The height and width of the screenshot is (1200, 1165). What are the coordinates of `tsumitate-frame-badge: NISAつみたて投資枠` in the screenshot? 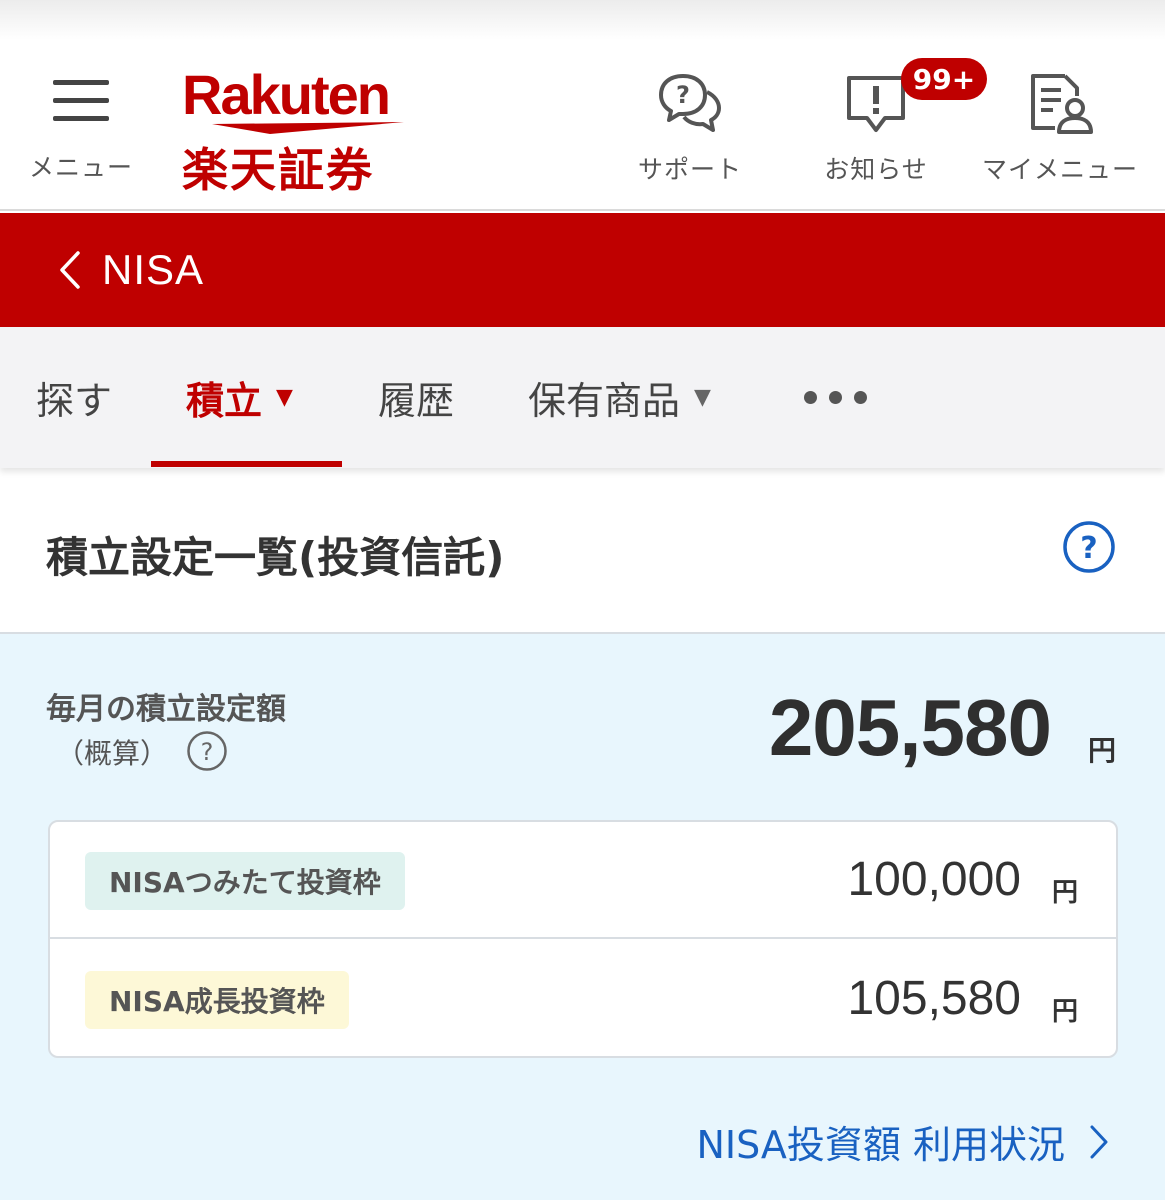 It's located at (245, 881).